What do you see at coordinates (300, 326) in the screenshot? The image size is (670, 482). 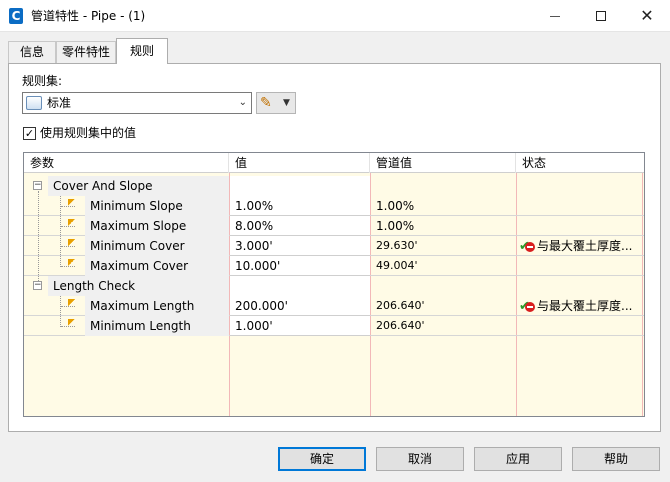 I see `value-cell: 1.000'` at bounding box center [300, 326].